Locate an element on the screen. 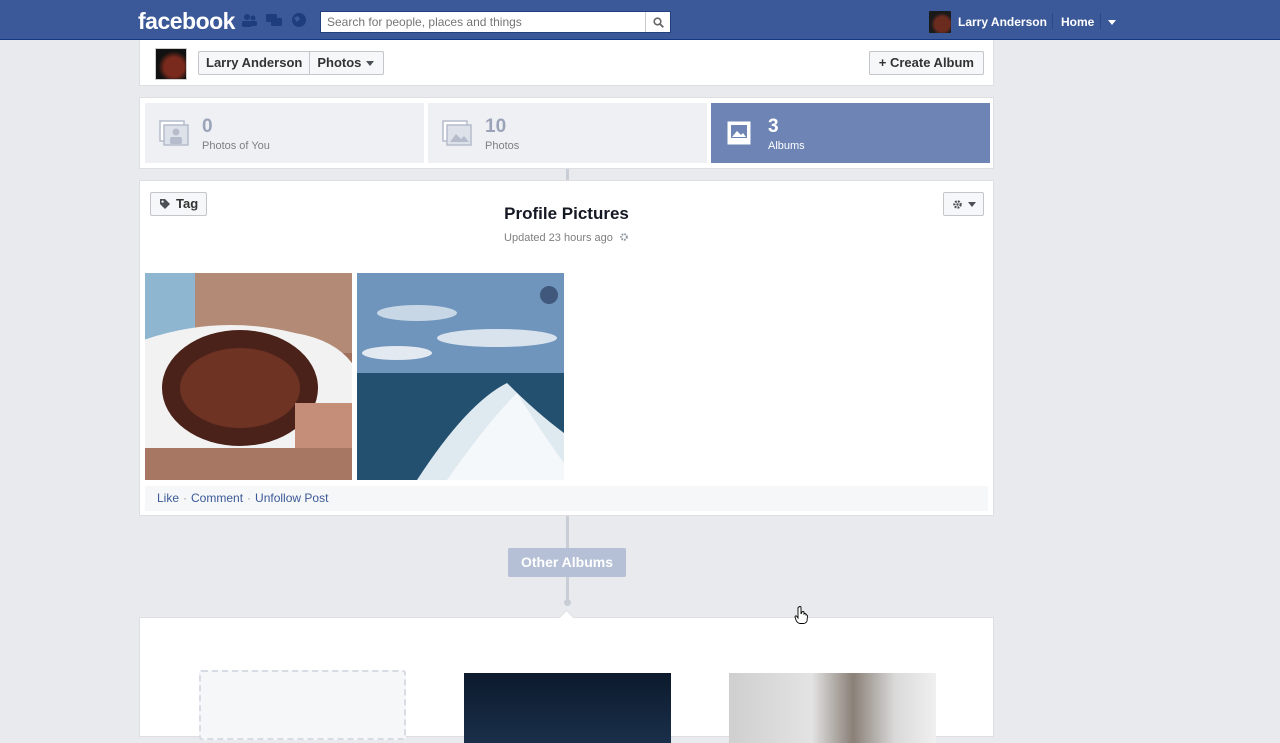 The image size is (1280, 743). photo-summary-tiles: 0 Photos of You 10 Photos 3 Albums is located at coordinates (566, 133).